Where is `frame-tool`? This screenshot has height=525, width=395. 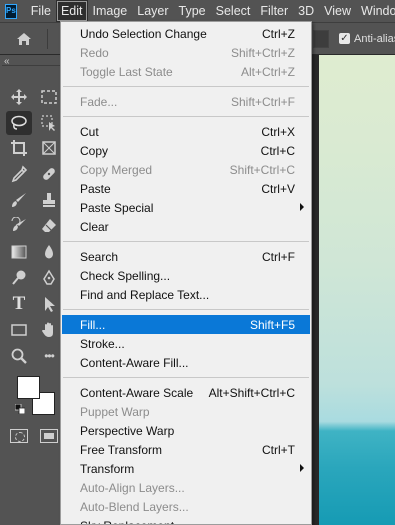 frame-tool is located at coordinates (49, 148).